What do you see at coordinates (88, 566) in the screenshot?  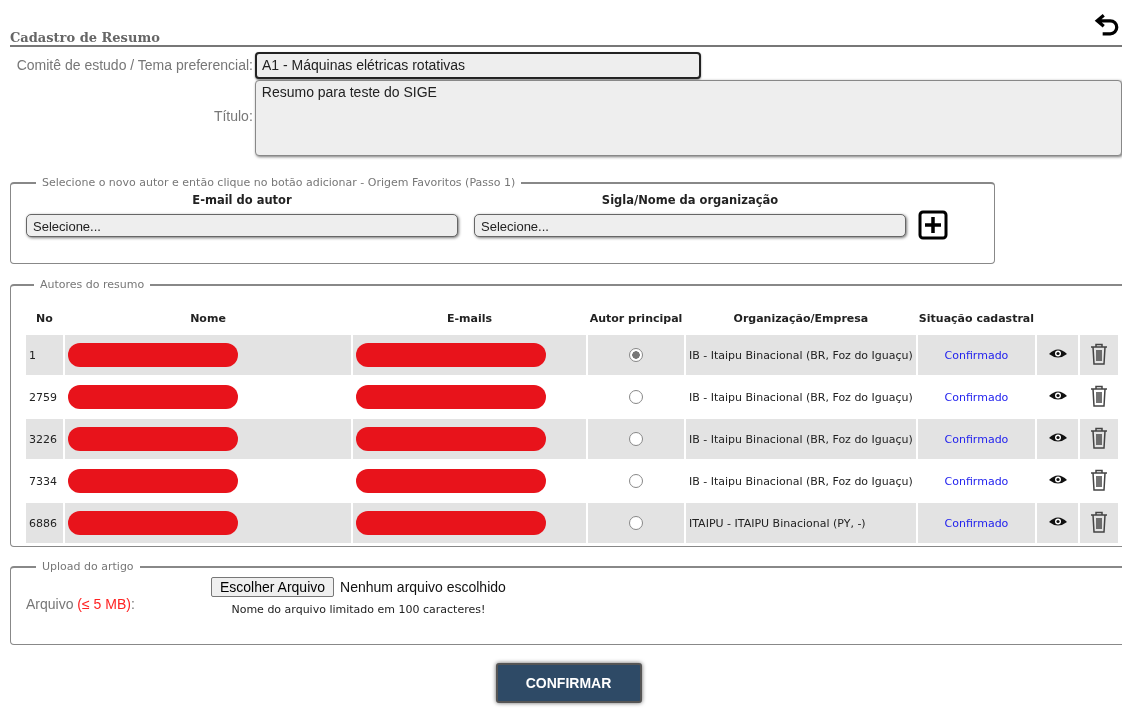 I see `panel-legend: Upload do artigo` at bounding box center [88, 566].